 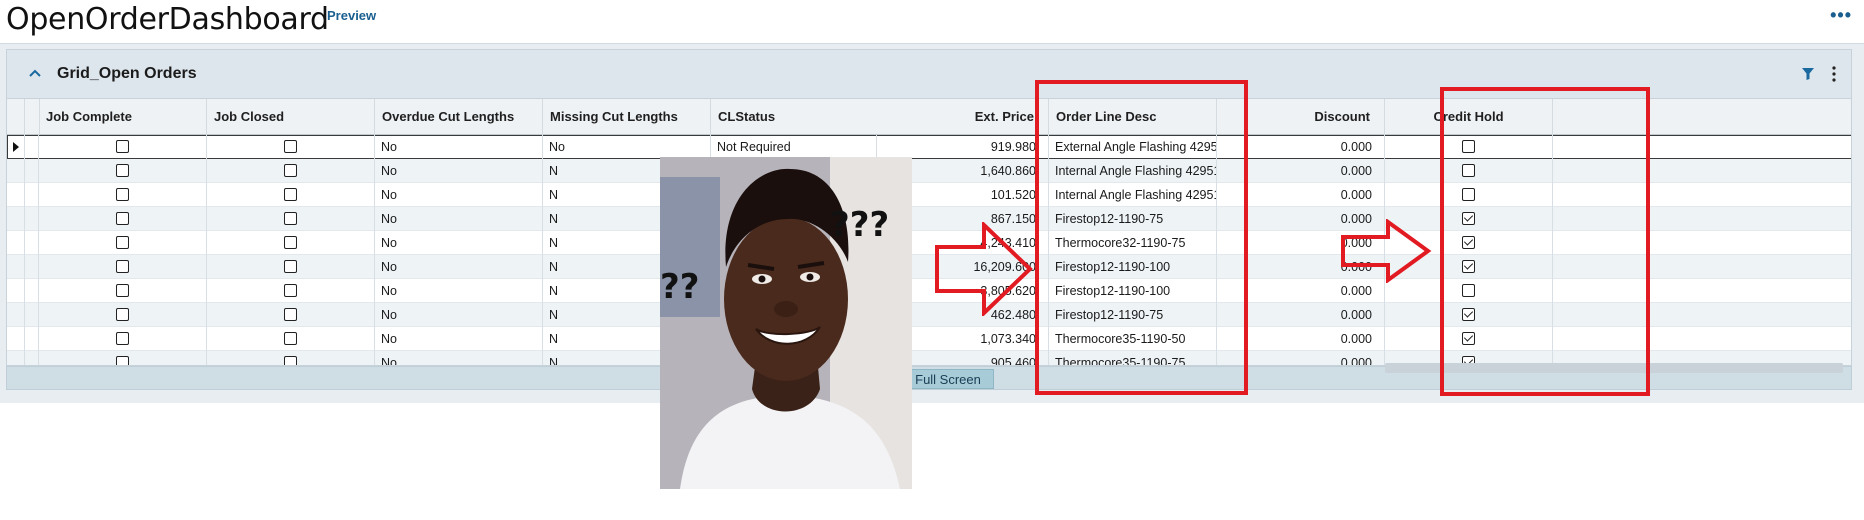 I want to click on row-indicator-header, so click(x=16, y=117).